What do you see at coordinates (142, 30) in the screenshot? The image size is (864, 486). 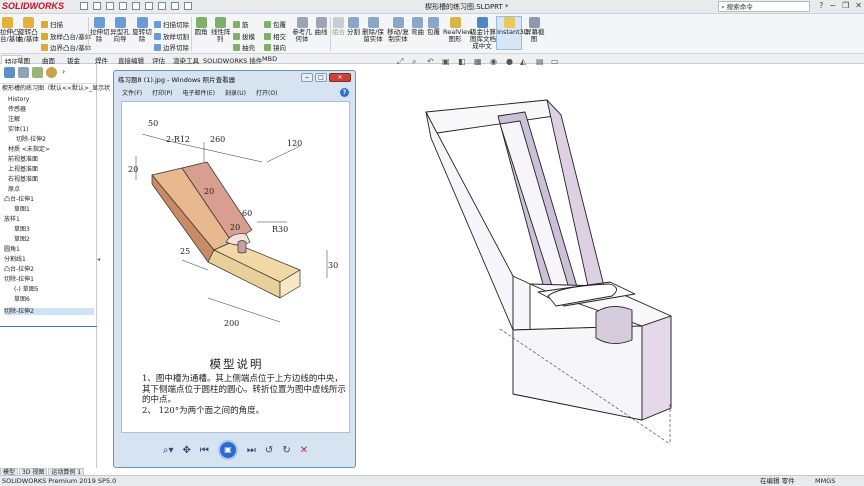 I see `revolve-cut-button: 旋转切 除` at bounding box center [142, 30].